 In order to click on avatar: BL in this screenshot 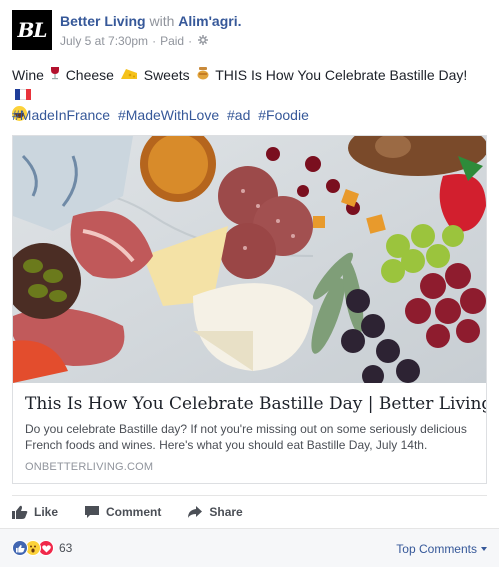, I will do `click(32, 30)`.